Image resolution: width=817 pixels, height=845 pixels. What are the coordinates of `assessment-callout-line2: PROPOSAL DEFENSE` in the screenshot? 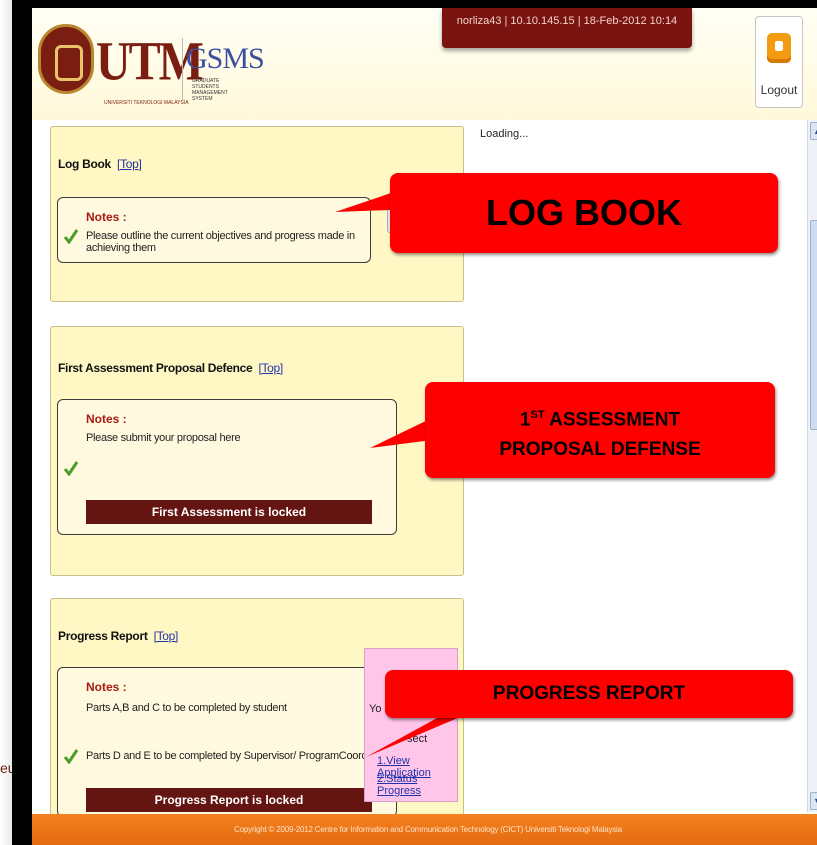 It's located at (600, 450).